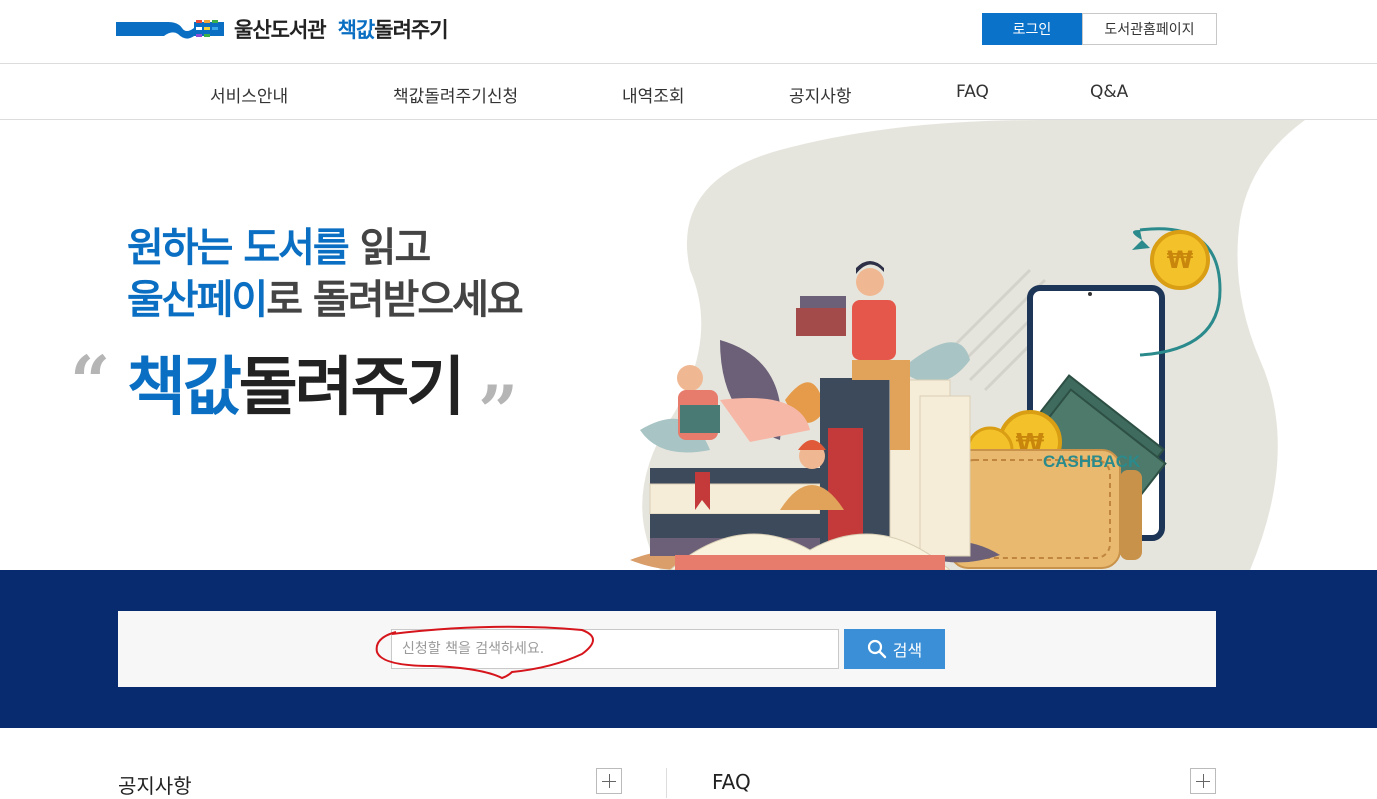 The height and width of the screenshot is (799, 1377). Describe the element at coordinates (876, 649) in the screenshot. I see `search-icon` at that location.